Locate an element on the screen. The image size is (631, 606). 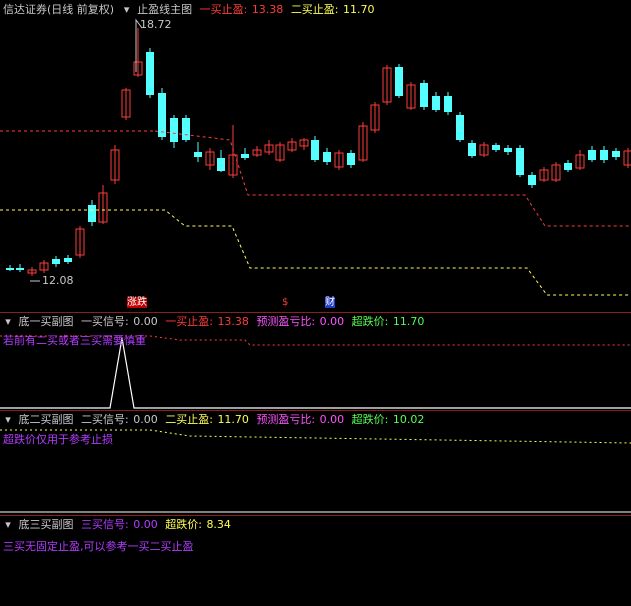
sub1-title: 底一买副图 is located at coordinates (46, 321).